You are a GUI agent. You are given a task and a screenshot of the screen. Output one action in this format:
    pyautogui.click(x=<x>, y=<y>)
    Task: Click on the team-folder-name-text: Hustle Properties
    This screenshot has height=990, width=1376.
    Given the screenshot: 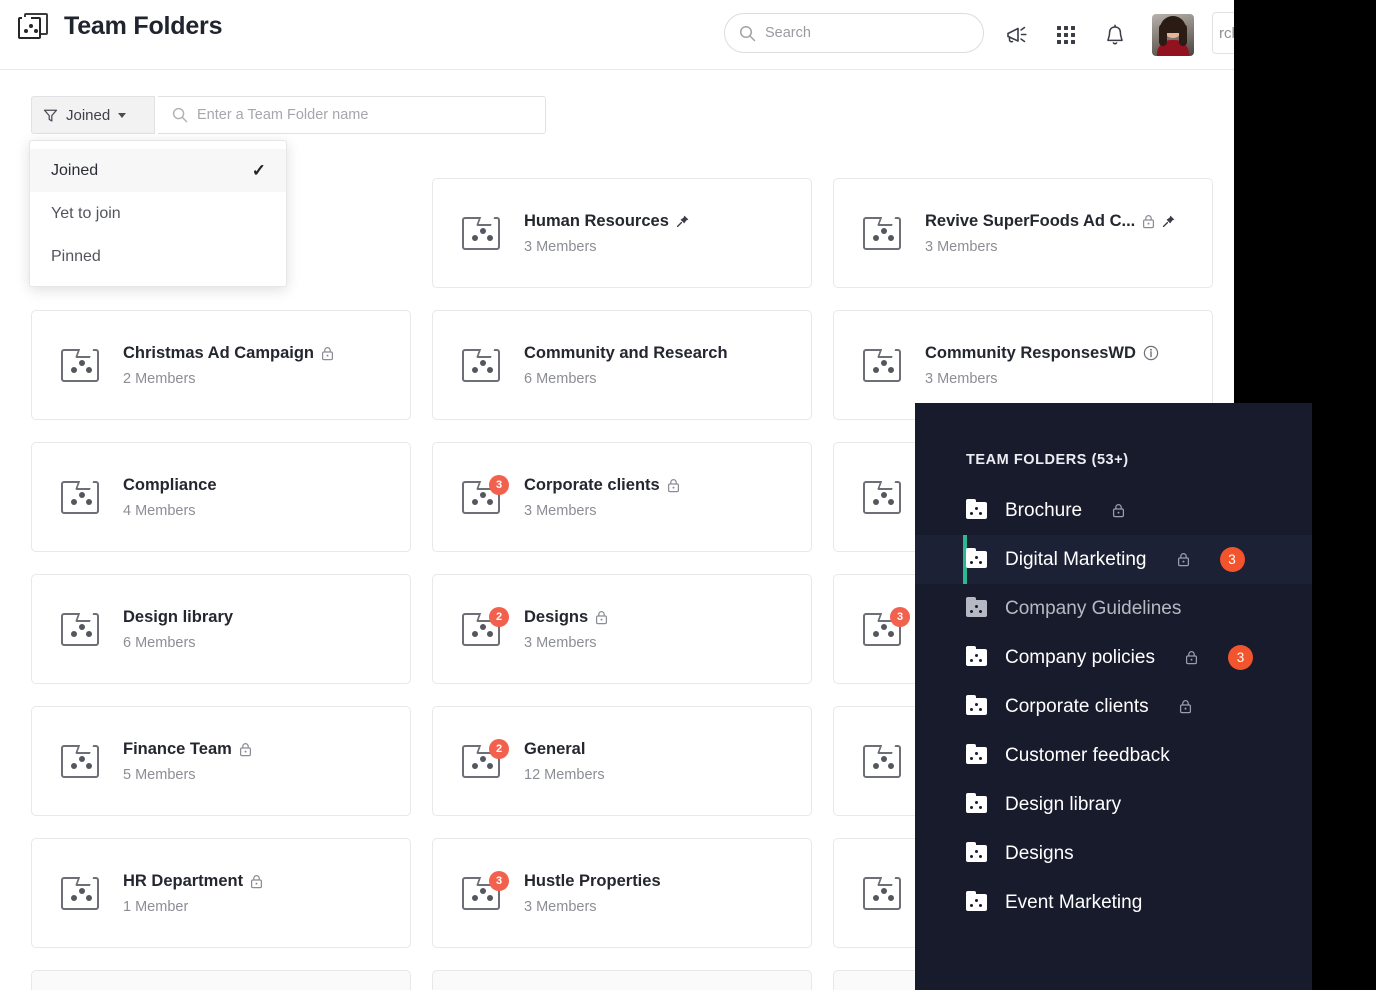 What is the action you would take?
    pyautogui.click(x=592, y=880)
    